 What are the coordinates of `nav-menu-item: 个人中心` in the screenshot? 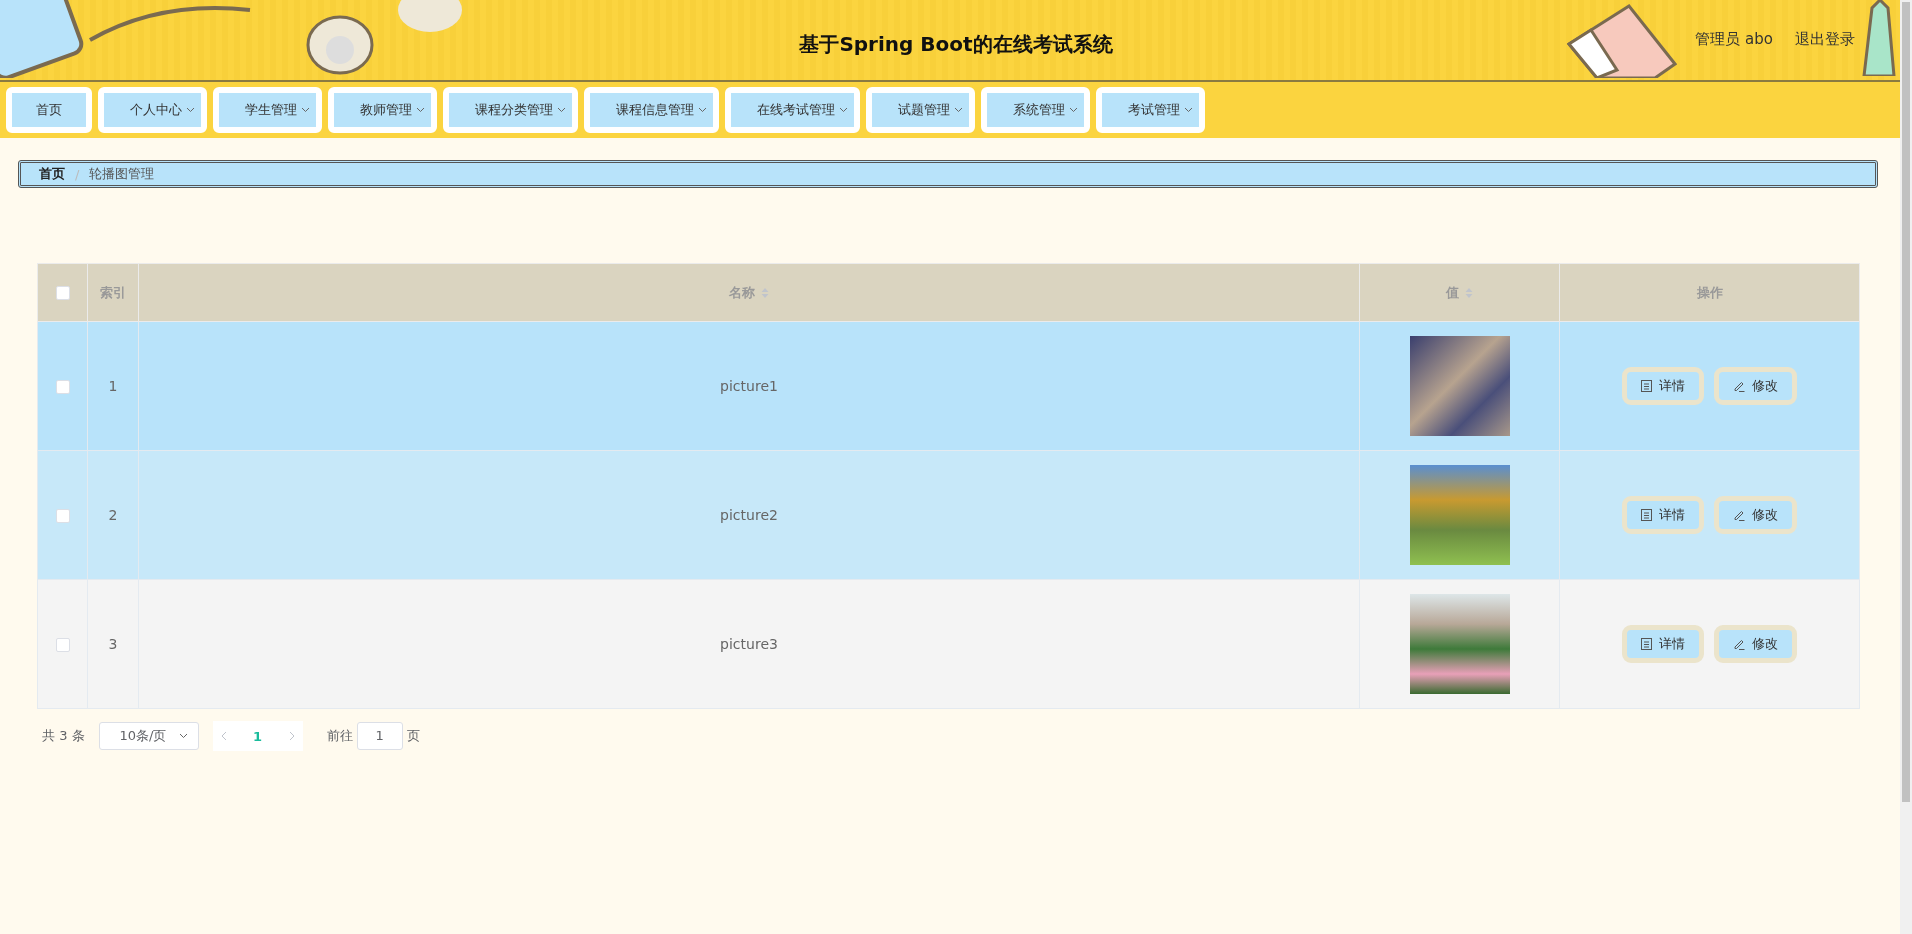 It's located at (152, 110).